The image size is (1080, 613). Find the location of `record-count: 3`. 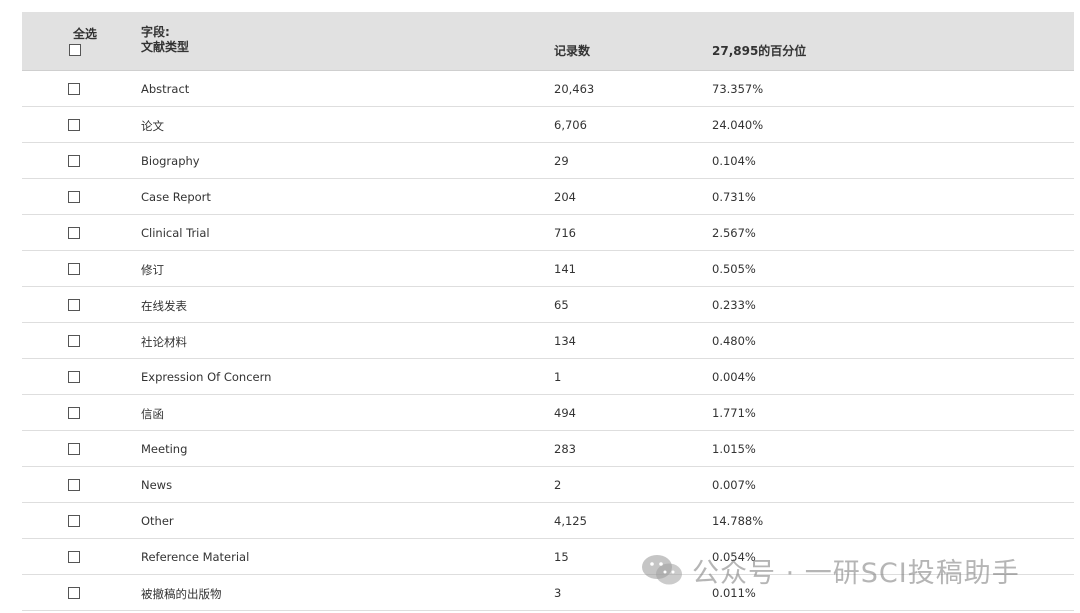

record-count: 3 is located at coordinates (558, 593).